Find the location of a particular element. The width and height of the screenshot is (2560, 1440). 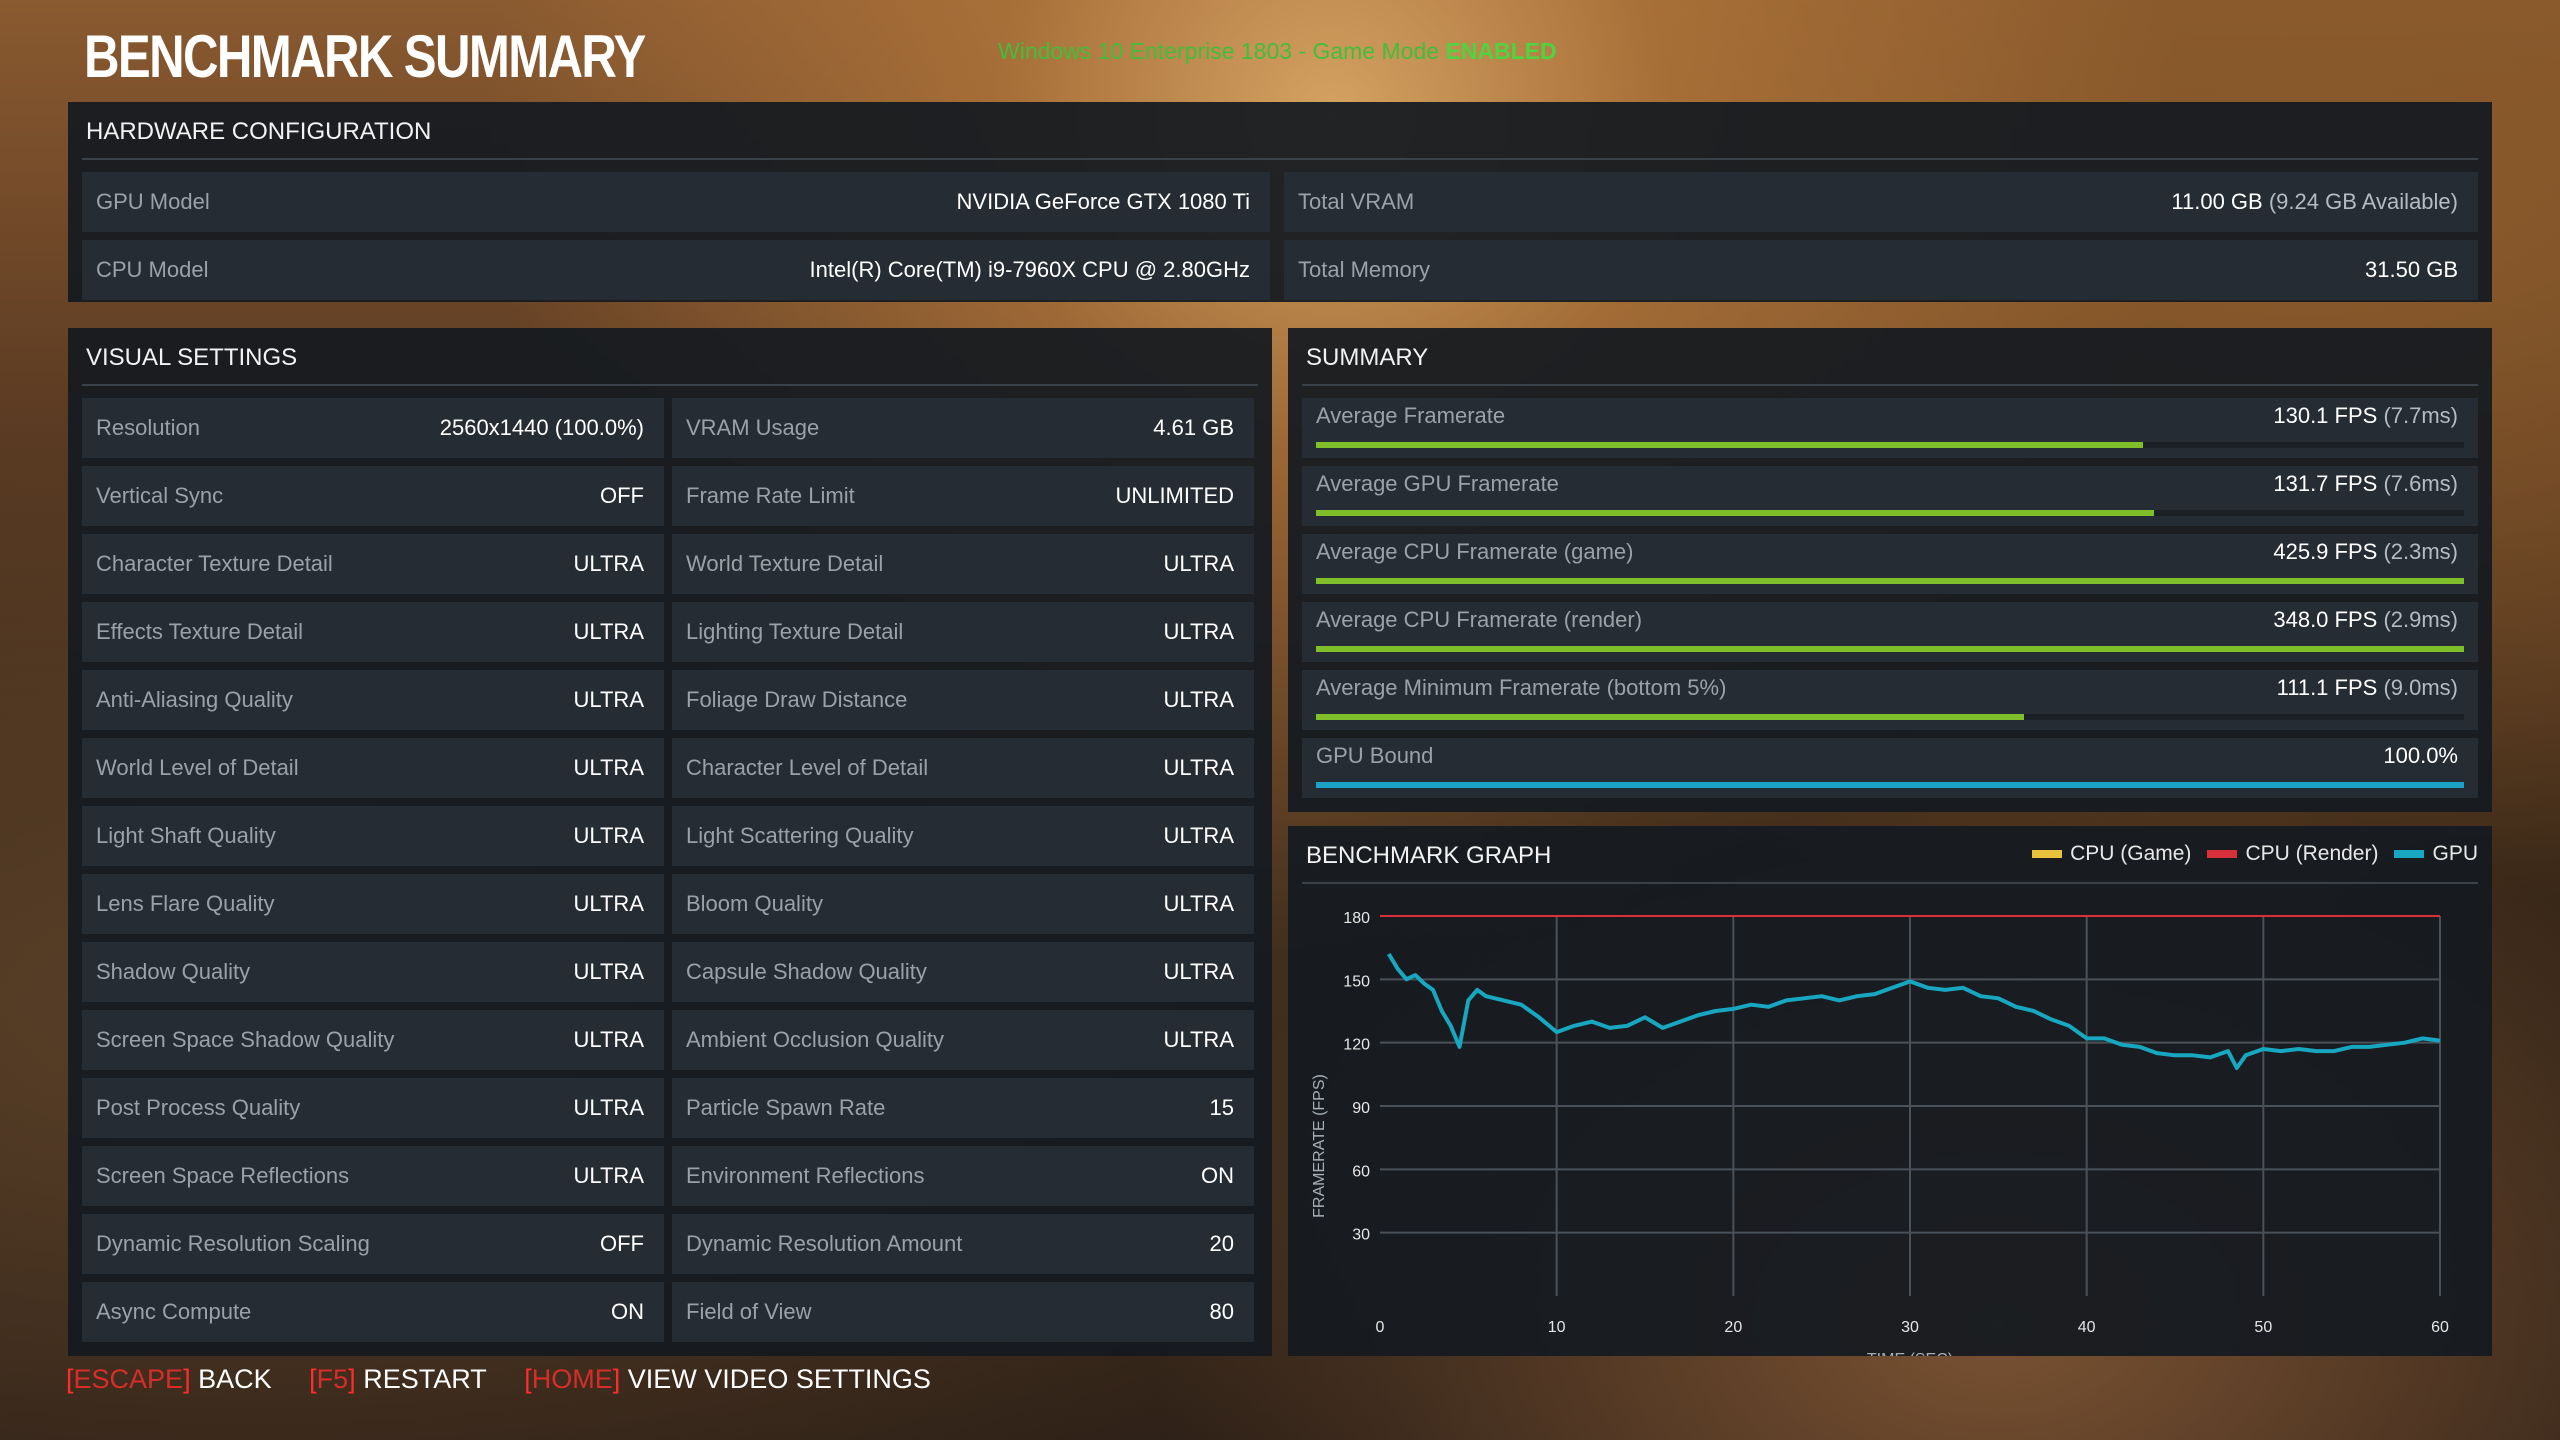

setting-label: Dynamic Resolution Amount is located at coordinates (824, 1243).